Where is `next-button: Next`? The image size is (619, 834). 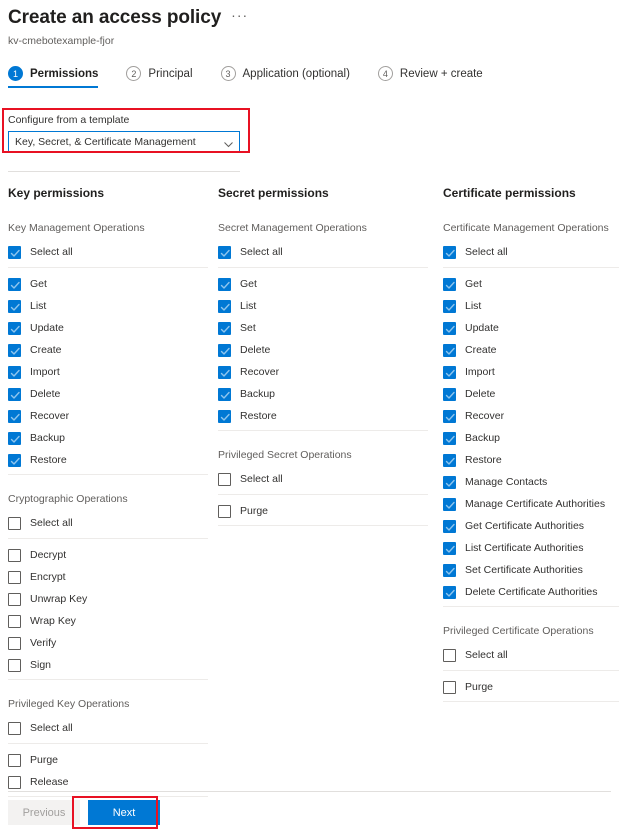 next-button: Next is located at coordinates (124, 812).